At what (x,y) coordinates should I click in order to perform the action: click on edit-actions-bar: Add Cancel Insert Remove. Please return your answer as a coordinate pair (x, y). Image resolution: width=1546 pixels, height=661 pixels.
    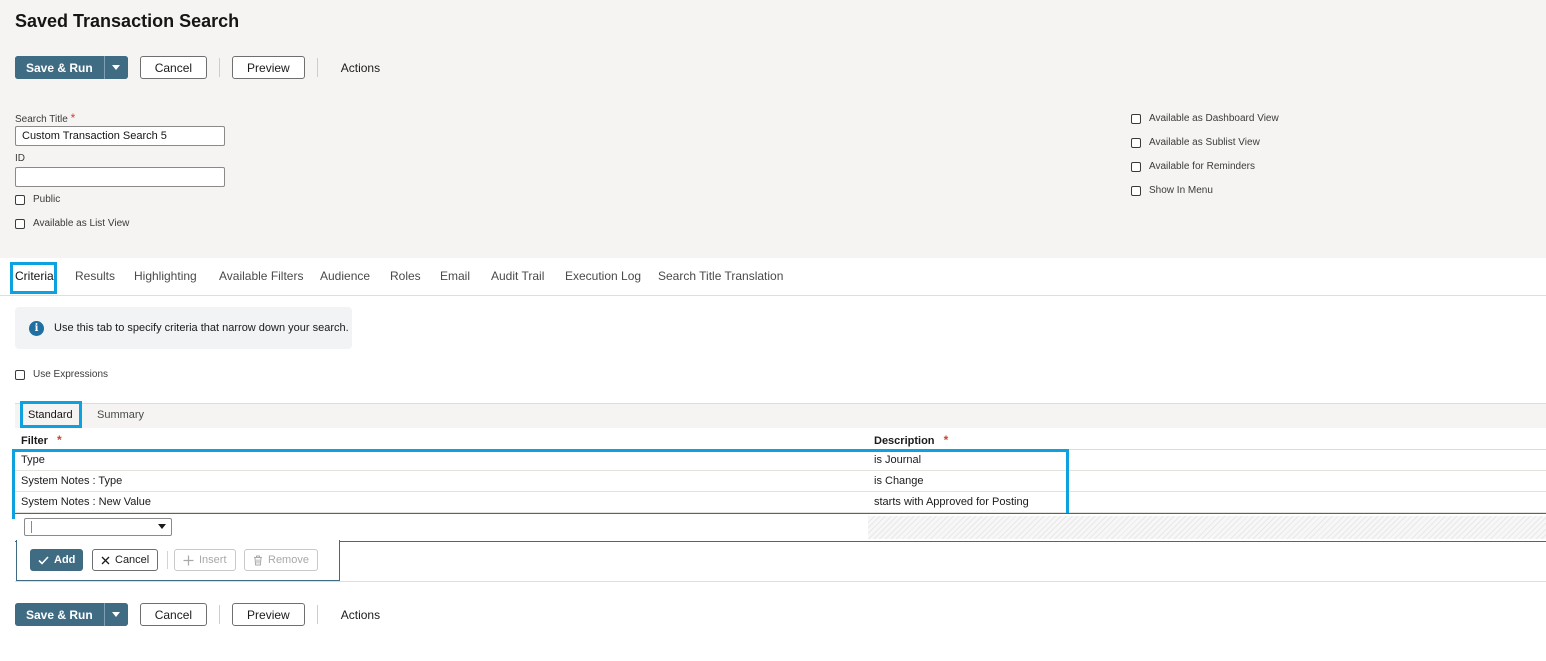
    Looking at the image, I should click on (178, 560).